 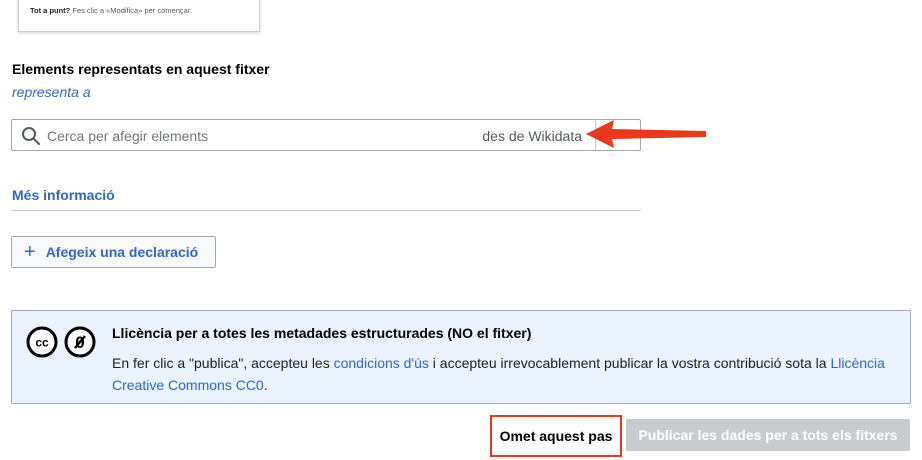 I want to click on cc-icon-text: cc, so click(x=42, y=343).